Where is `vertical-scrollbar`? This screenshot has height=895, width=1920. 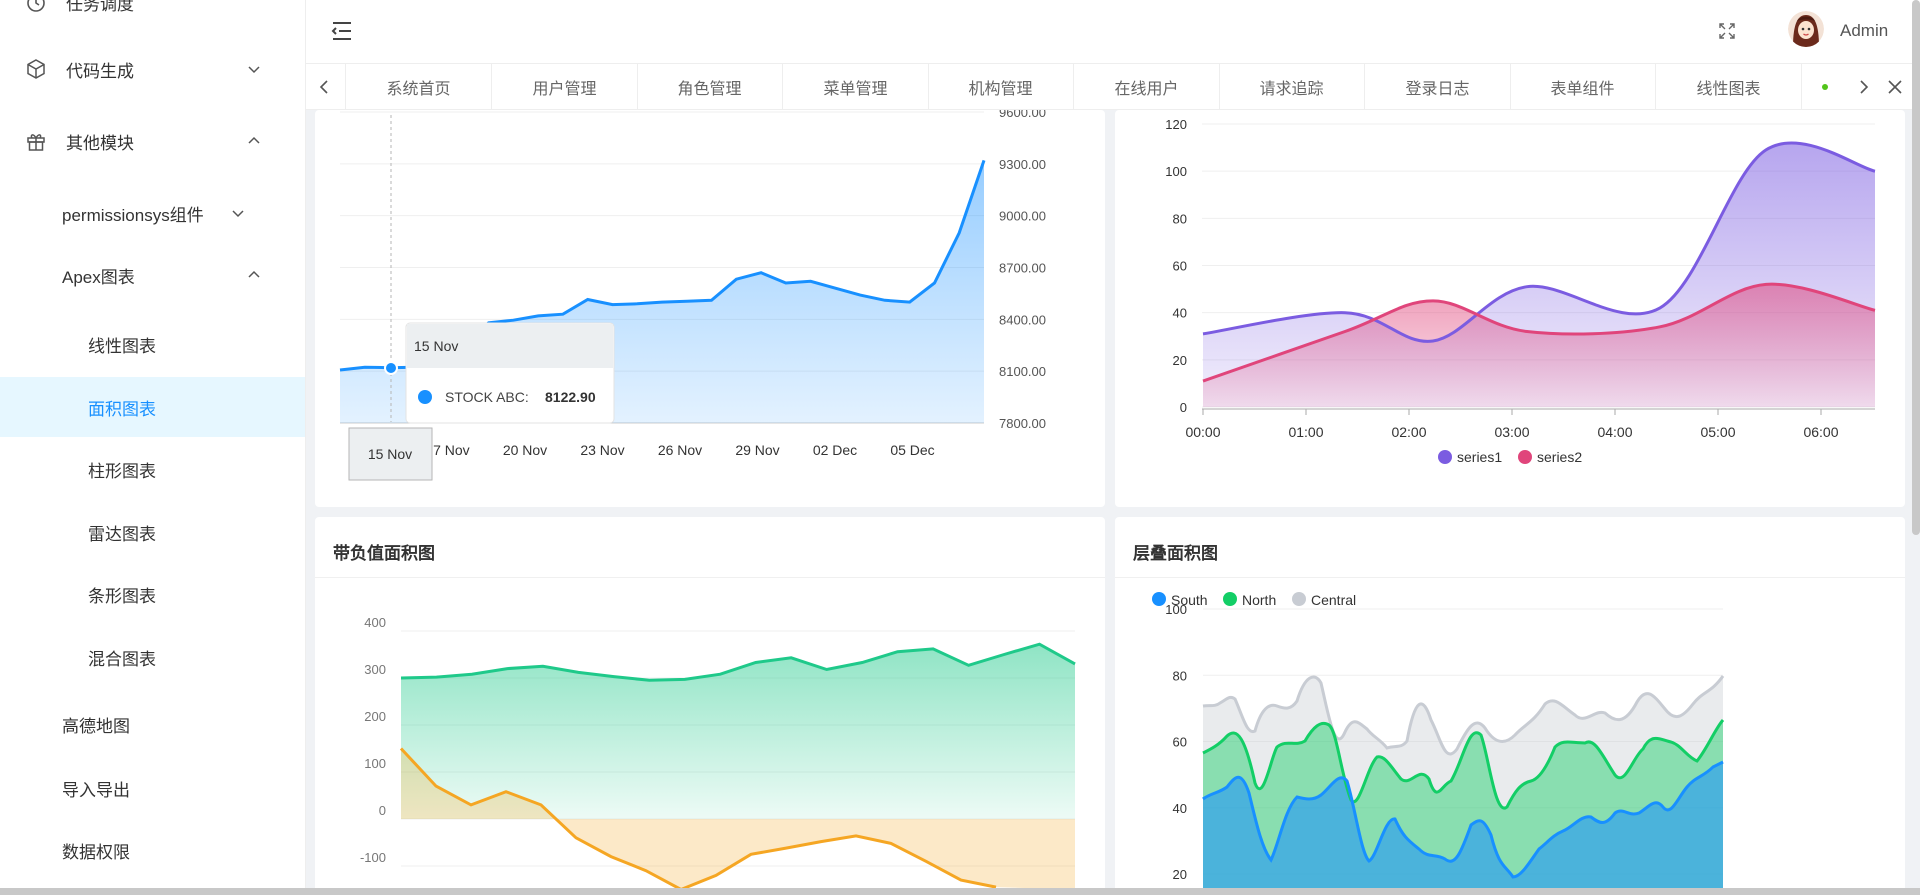
vertical-scrollbar is located at coordinates (1916, 267).